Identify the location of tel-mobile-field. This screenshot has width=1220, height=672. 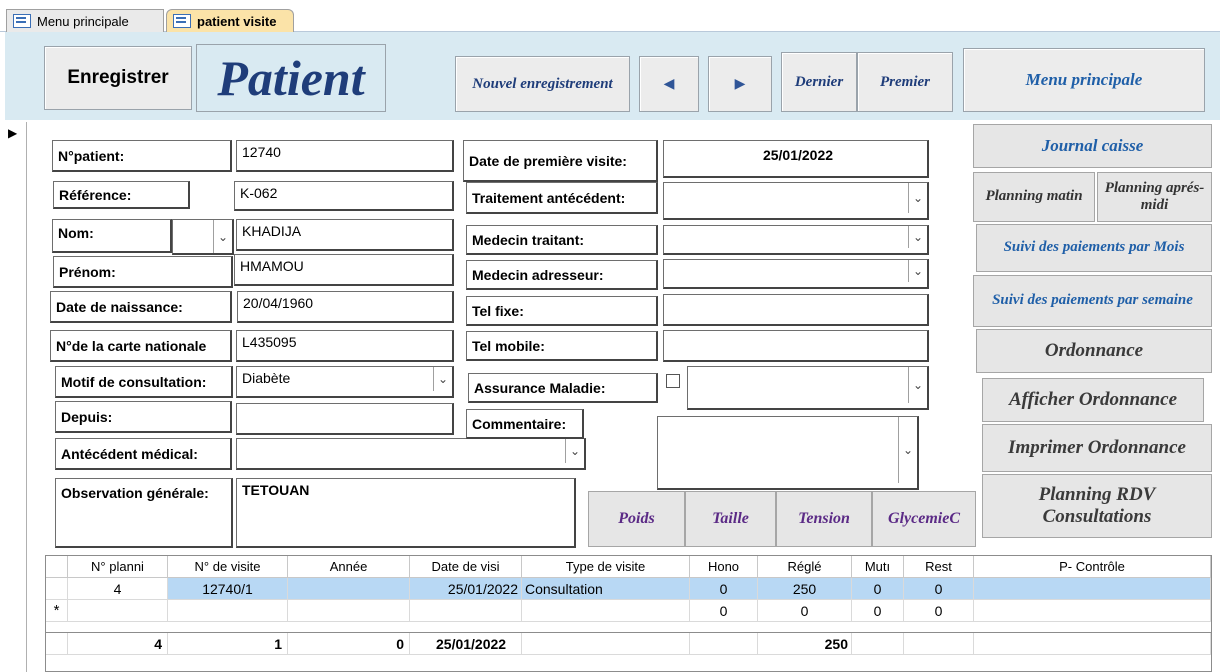
(796, 346).